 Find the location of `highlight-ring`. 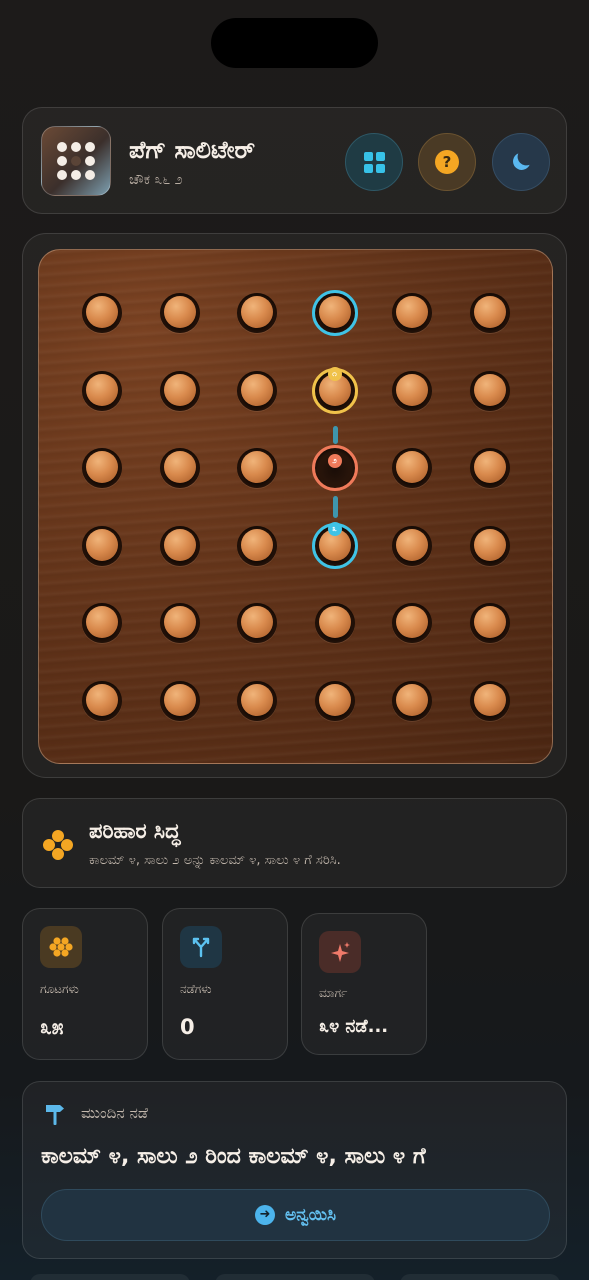

highlight-ring is located at coordinates (334, 313).